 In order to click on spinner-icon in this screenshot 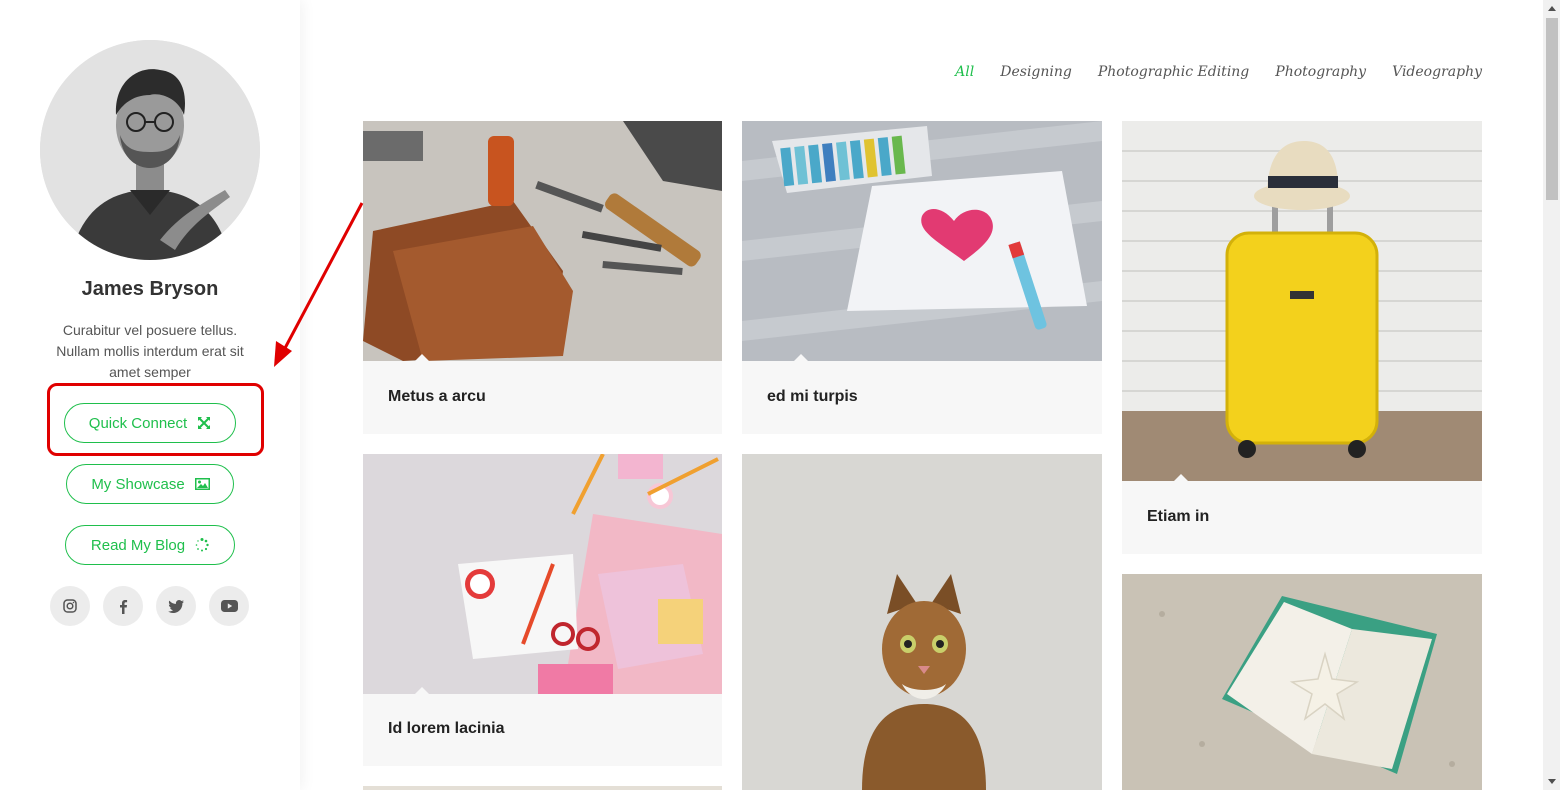, I will do `click(202, 545)`.